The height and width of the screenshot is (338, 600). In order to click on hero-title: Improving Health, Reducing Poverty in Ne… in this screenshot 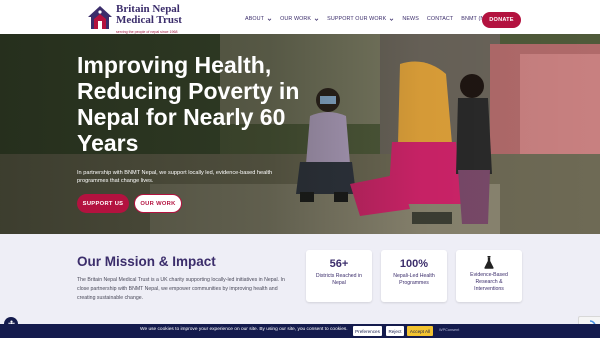, I will do `click(188, 104)`.